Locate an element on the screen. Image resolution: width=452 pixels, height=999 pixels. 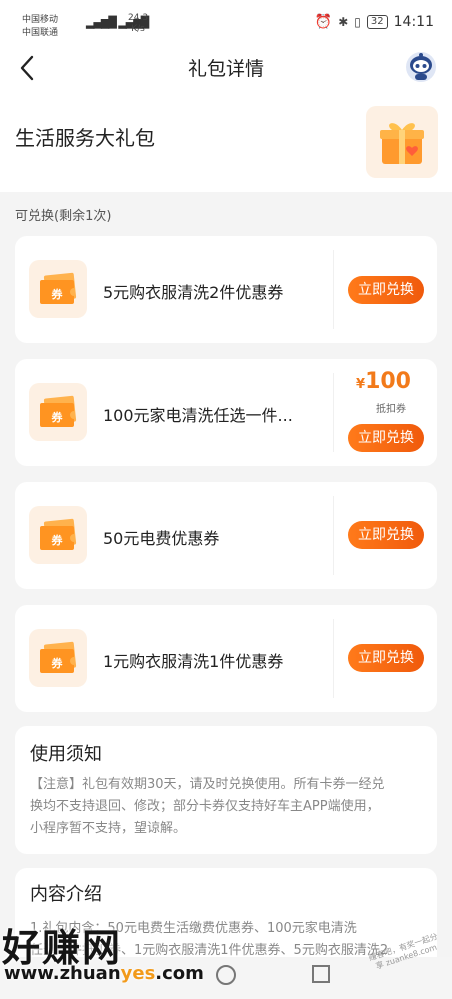
coupon-name: 50元电费优惠券 is located at coordinates (161, 538).